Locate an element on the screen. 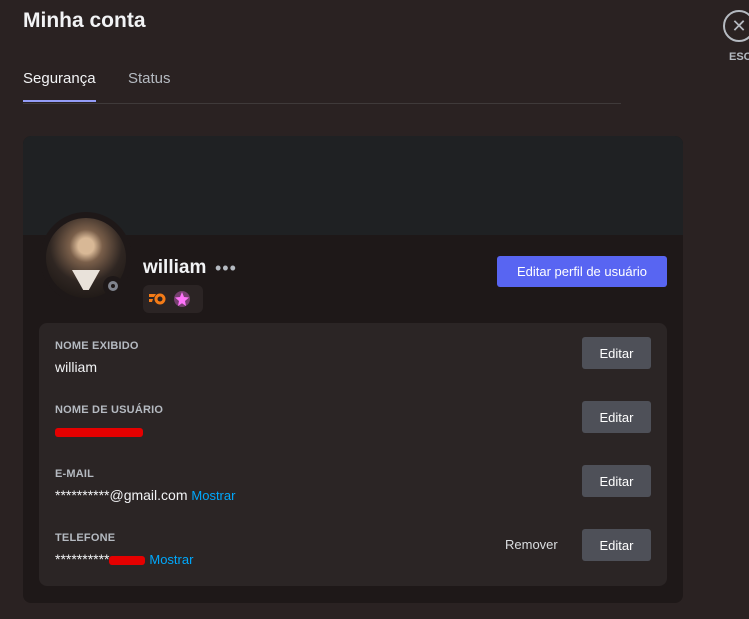 This screenshot has width=749, height=619. profile-banner is located at coordinates (353, 185).